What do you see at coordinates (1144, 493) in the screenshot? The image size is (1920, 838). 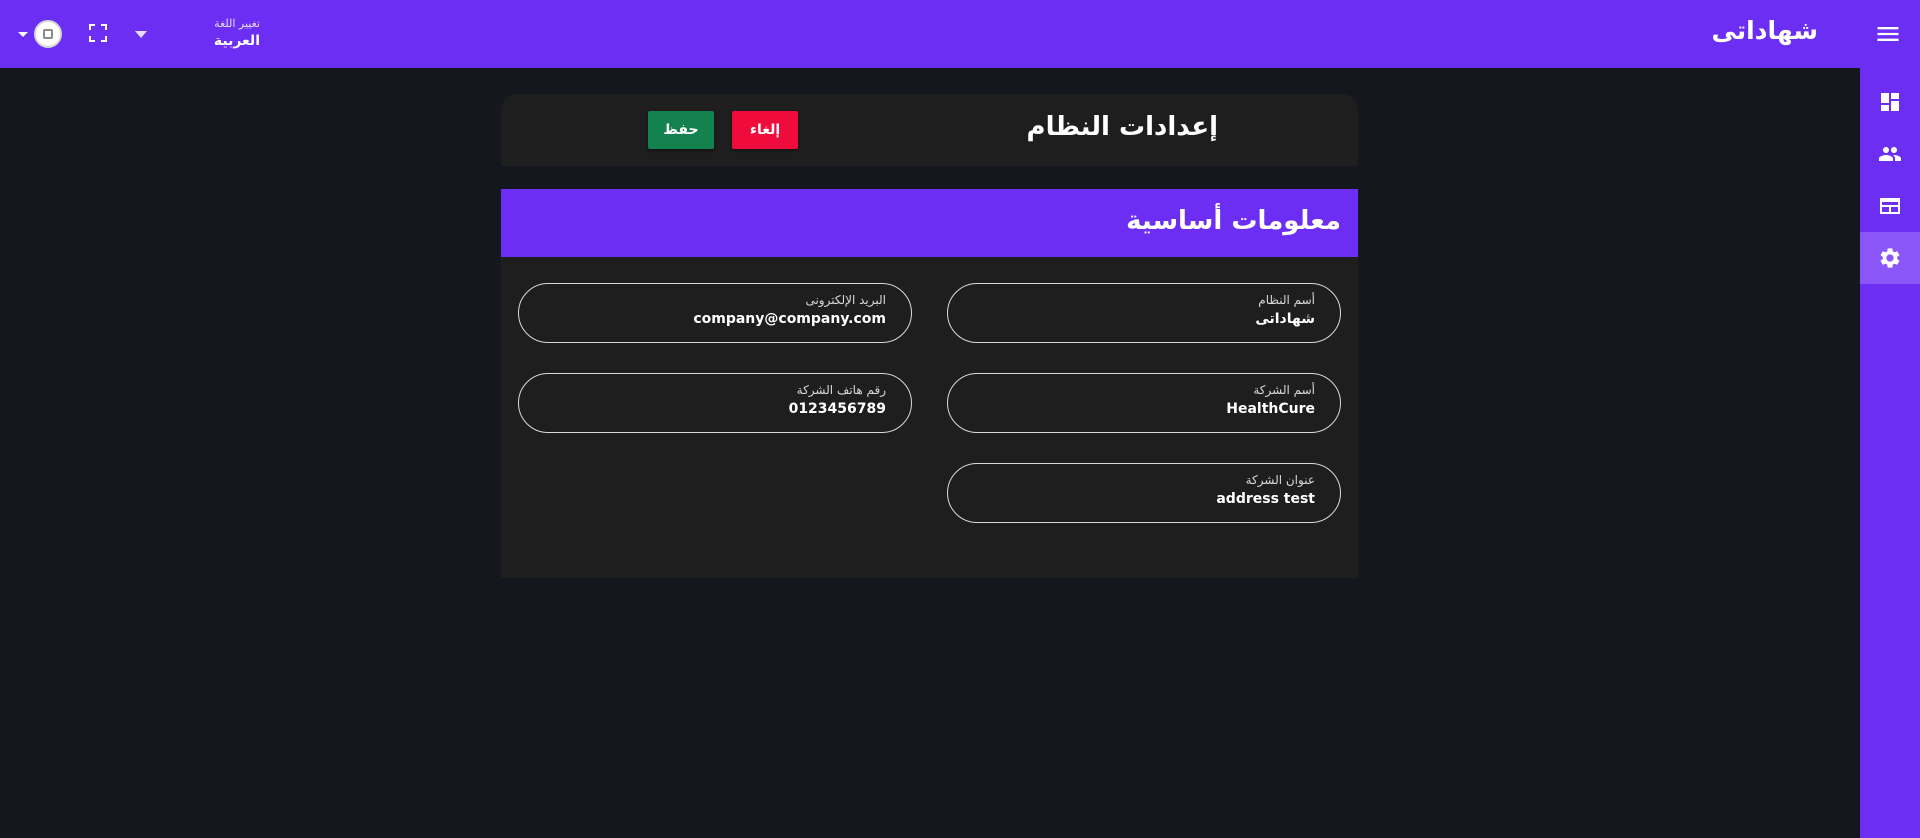 I see `company-address-field: عنوان الشركة address test` at bounding box center [1144, 493].